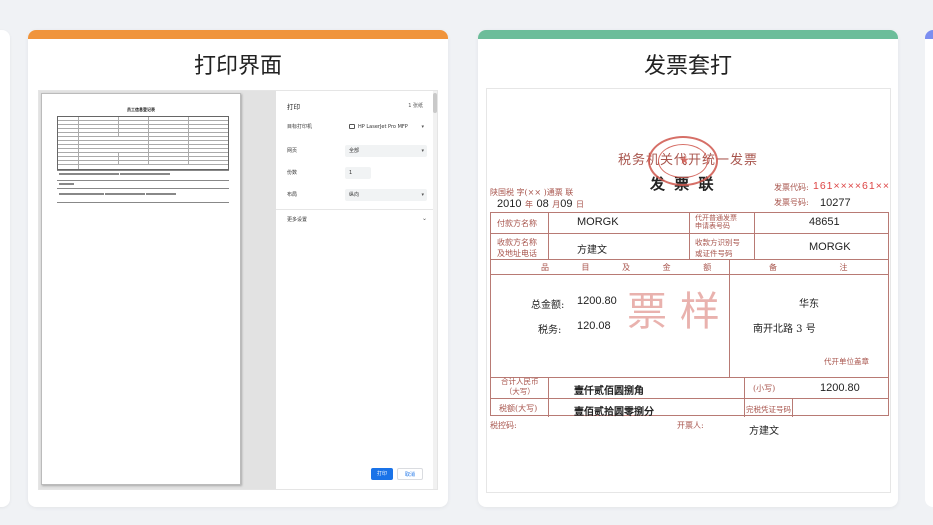 This screenshot has height=525, width=933. What do you see at coordinates (415, 106) in the screenshot?
I see `page-count: 1 张纸` at bounding box center [415, 106].